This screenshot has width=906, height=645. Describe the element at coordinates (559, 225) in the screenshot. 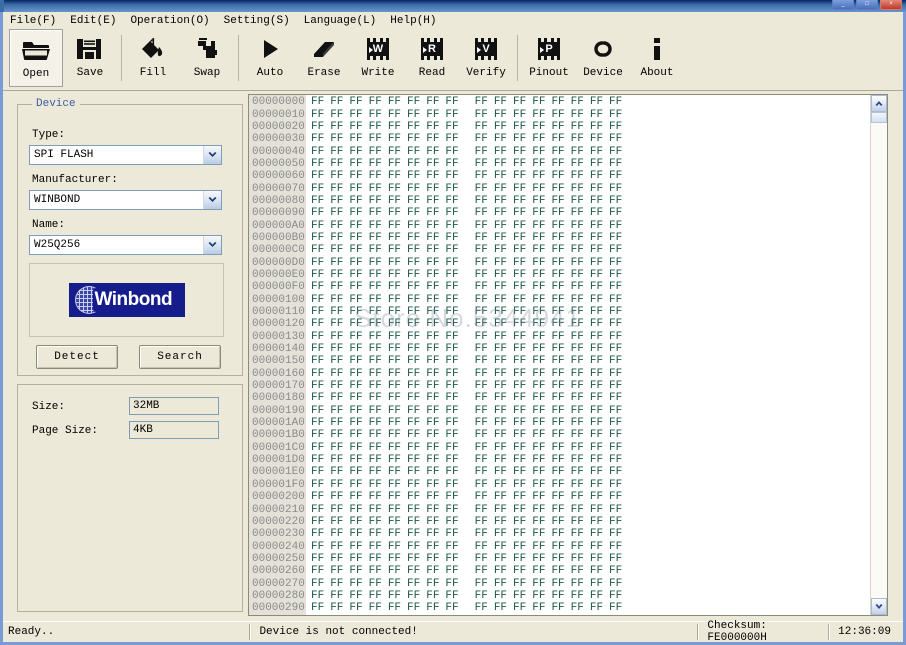

I see `hex-row: 000000A0 FF FF FF FF FF FF FF FF FF FF FF FF FF FF FF FF` at that location.